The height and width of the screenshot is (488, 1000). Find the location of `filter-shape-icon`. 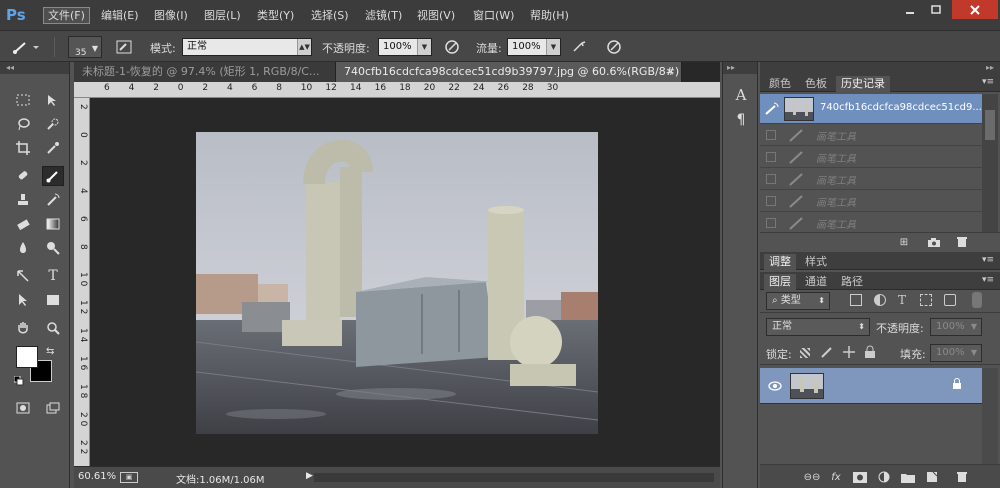

filter-shape-icon is located at coordinates (926, 300).